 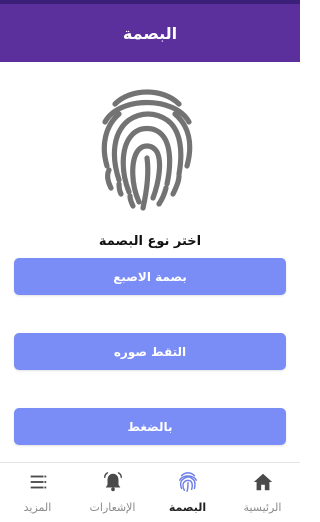 I want to click on page-title: البصمة, so click(x=150, y=33).